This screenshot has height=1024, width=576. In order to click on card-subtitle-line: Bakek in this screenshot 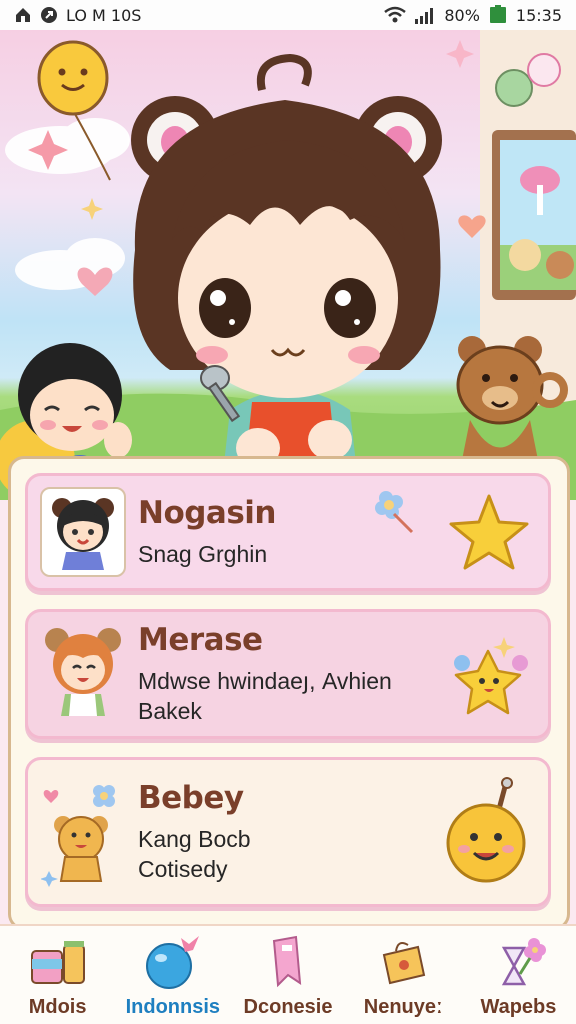, I will do `click(170, 711)`.